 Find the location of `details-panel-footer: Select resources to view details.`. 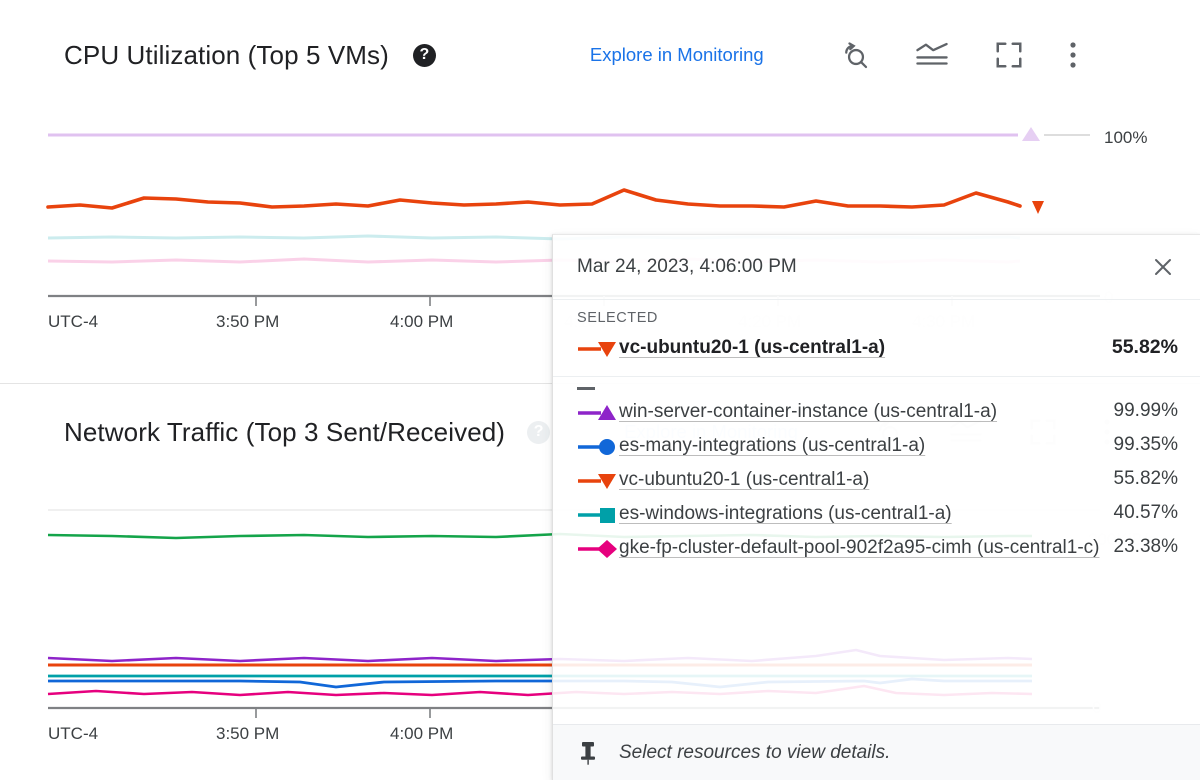

details-panel-footer: Select resources to view details. is located at coordinates (876, 752).